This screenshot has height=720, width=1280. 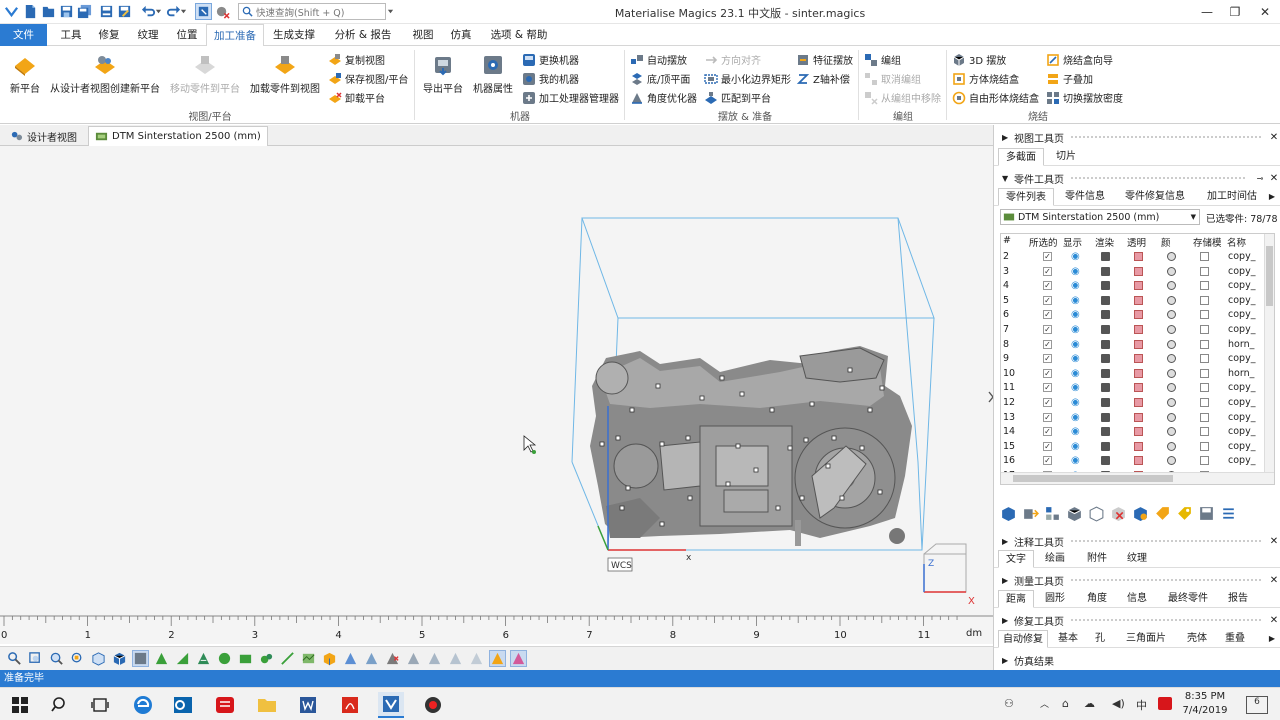 What do you see at coordinates (1236, 242) in the screenshot?
I see `col-header-name: 名称` at bounding box center [1236, 242].